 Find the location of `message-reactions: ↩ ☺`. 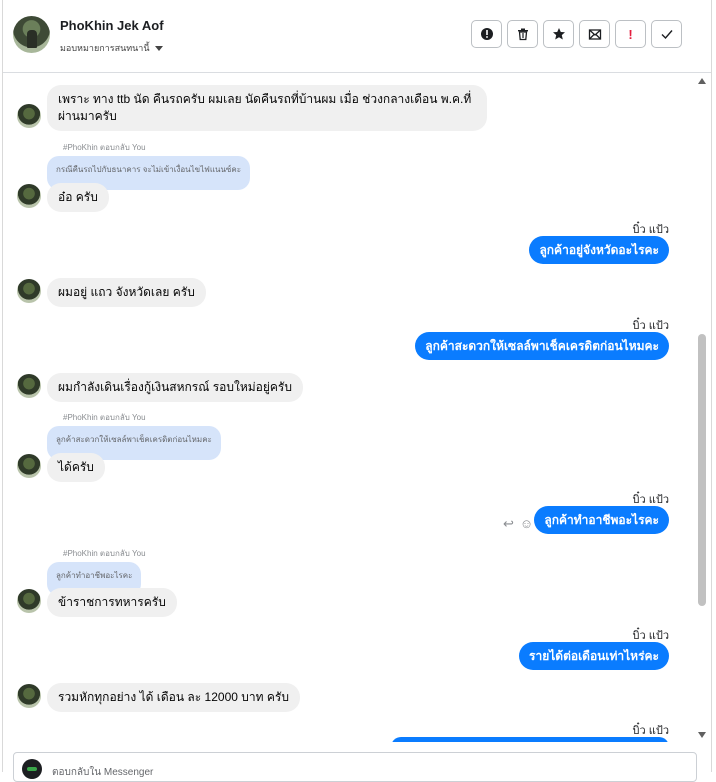

message-reactions: ↩ ☺ is located at coordinates (518, 524).